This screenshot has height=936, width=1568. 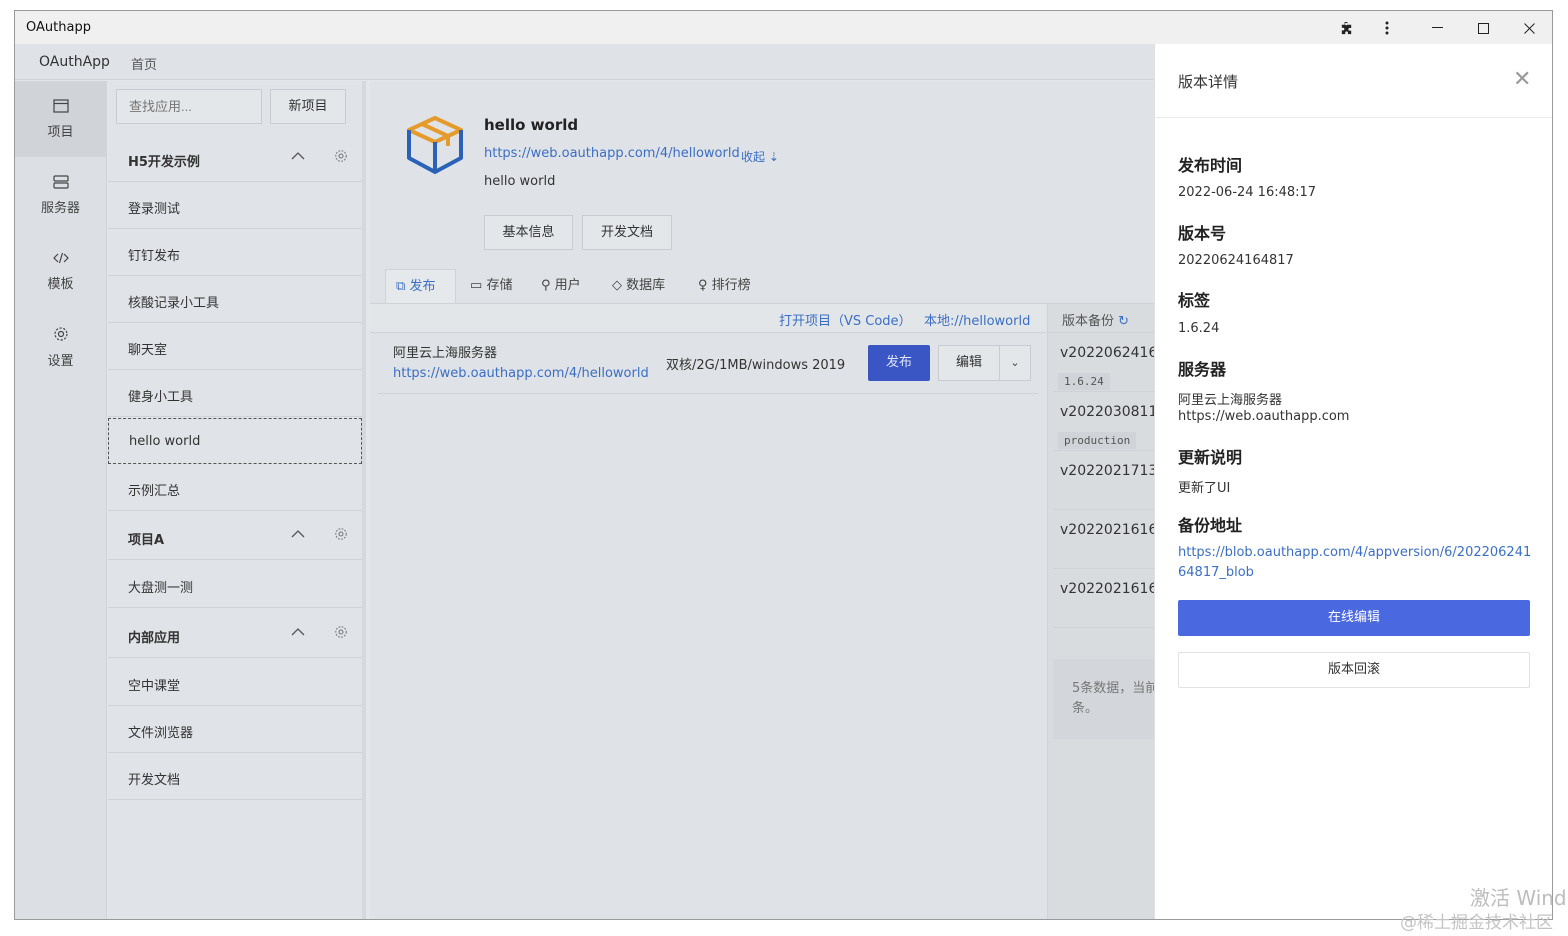 I want to click on rail-label-templates: 模板, so click(x=60, y=284).